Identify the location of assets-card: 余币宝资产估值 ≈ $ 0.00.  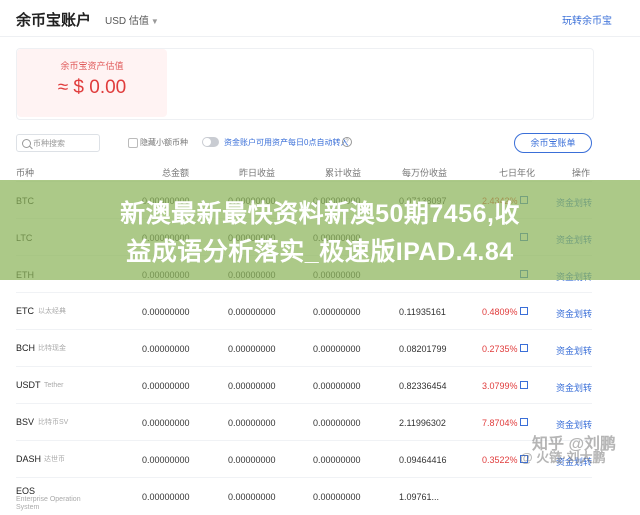
(305, 84).